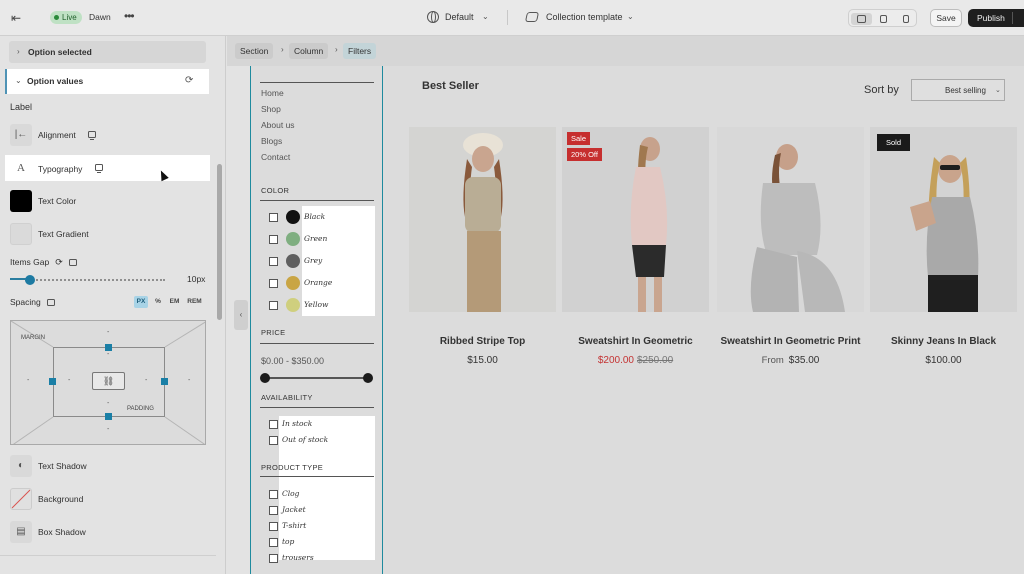 The width and height of the screenshot is (1024, 574). I want to click on globe-icon, so click(433, 17).